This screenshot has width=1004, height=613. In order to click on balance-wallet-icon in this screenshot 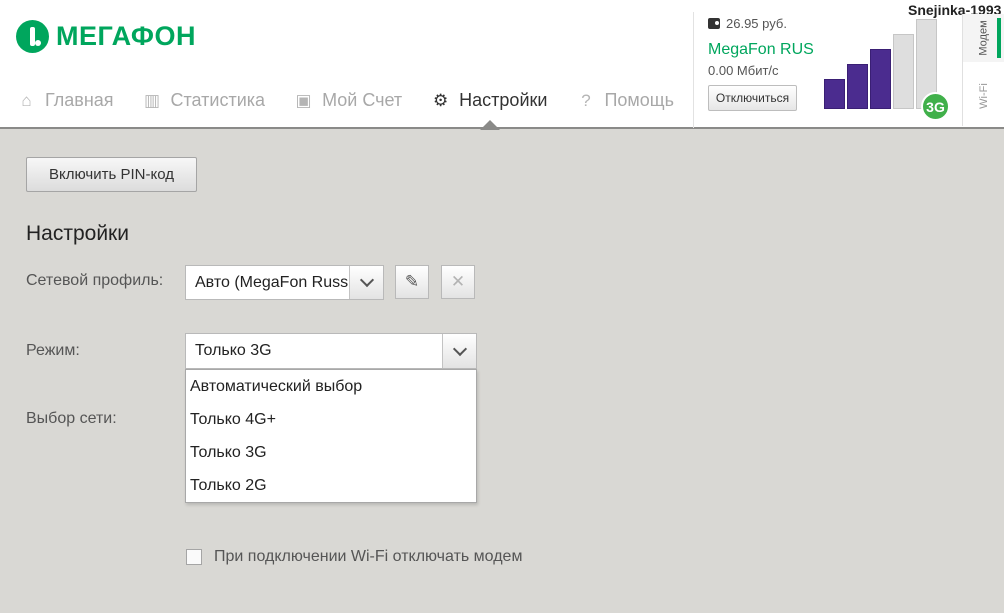, I will do `click(714, 23)`.